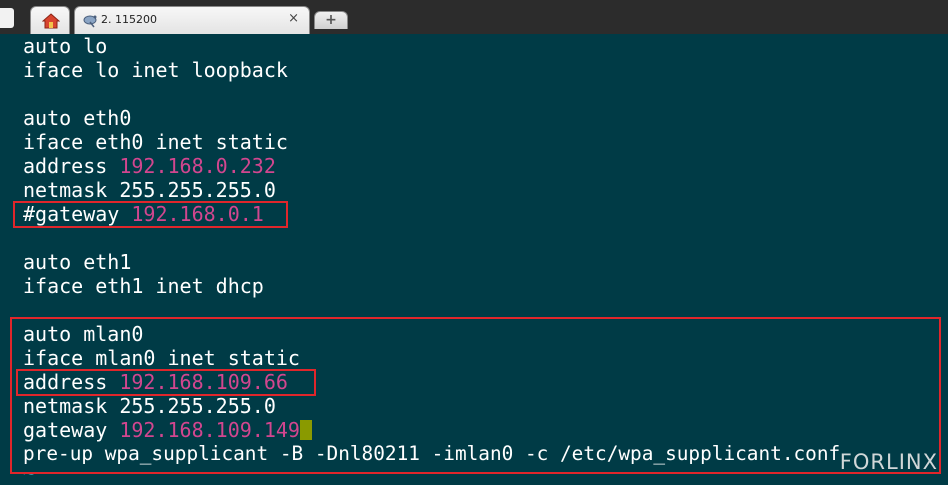 The height and width of the screenshot is (485, 948). I want to click on new-tab-button: +, so click(331, 20).